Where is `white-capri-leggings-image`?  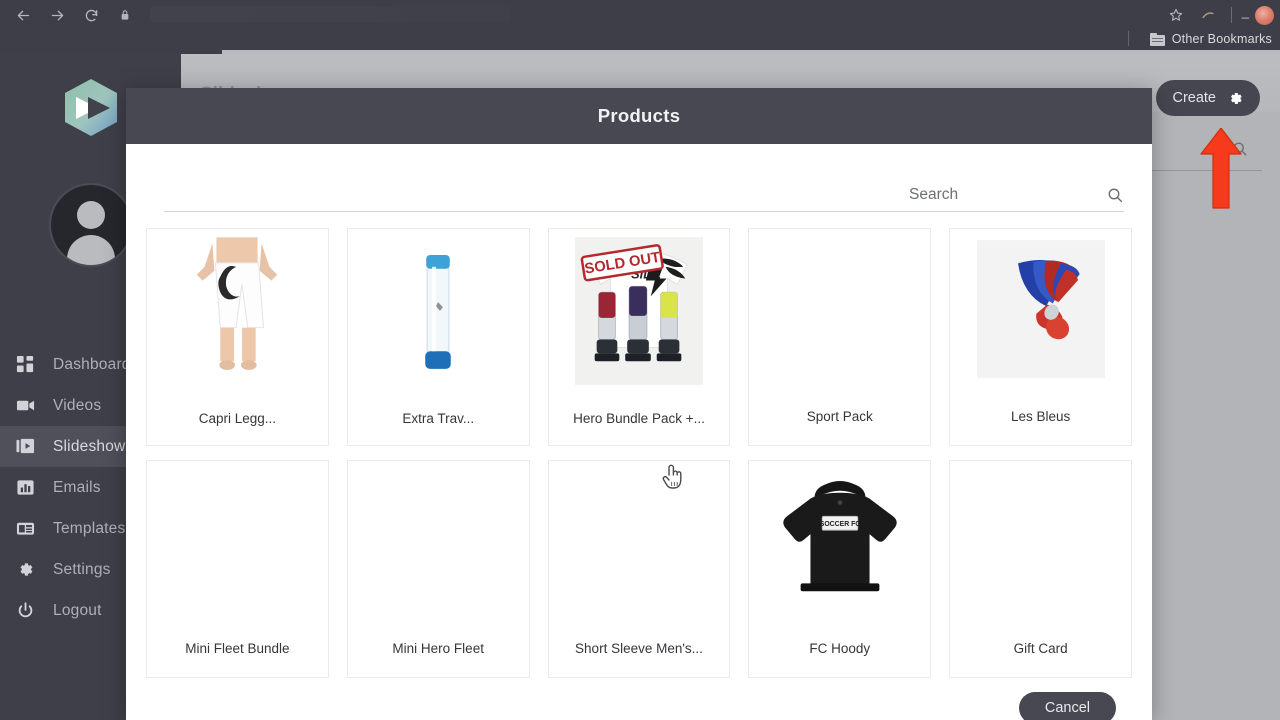
white-capri-leggings-image is located at coordinates (237, 311).